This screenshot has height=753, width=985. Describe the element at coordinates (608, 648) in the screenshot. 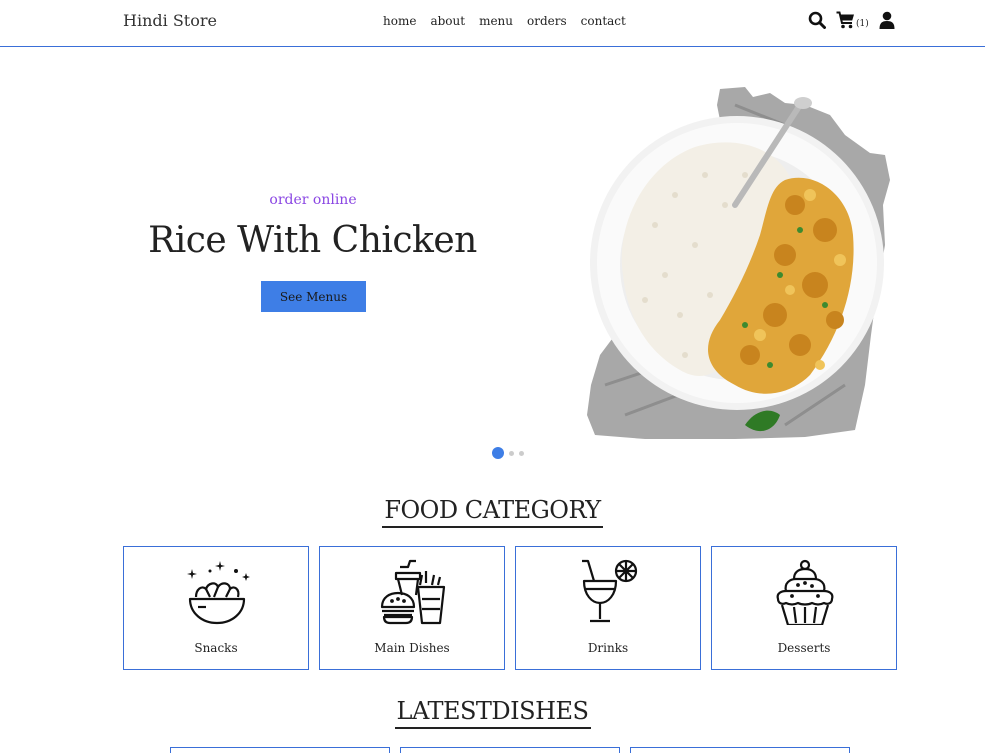

I see `category-label: Drinks` at that location.